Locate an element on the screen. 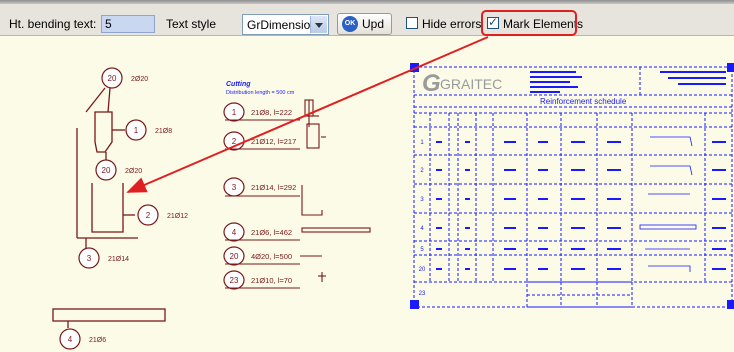  highlight-box is located at coordinates (529, 23).